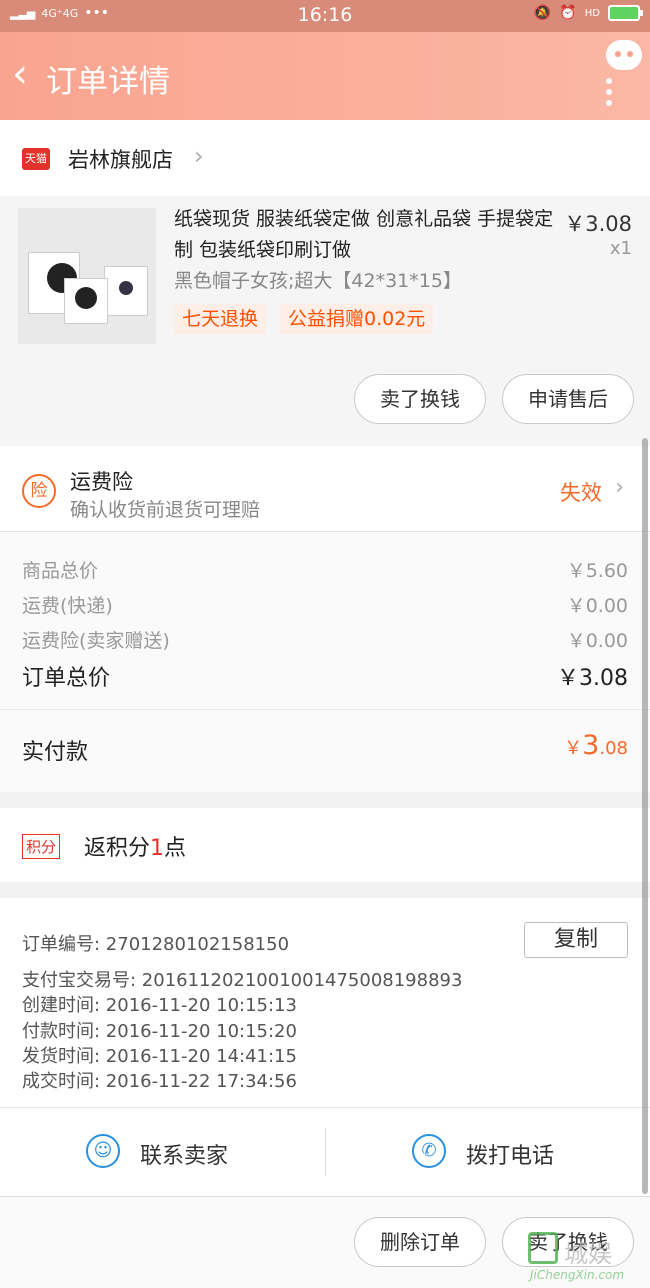 This screenshot has width=650, height=1288. Describe the element at coordinates (175, 848) in the screenshot. I see `points-suffix: 点` at that location.